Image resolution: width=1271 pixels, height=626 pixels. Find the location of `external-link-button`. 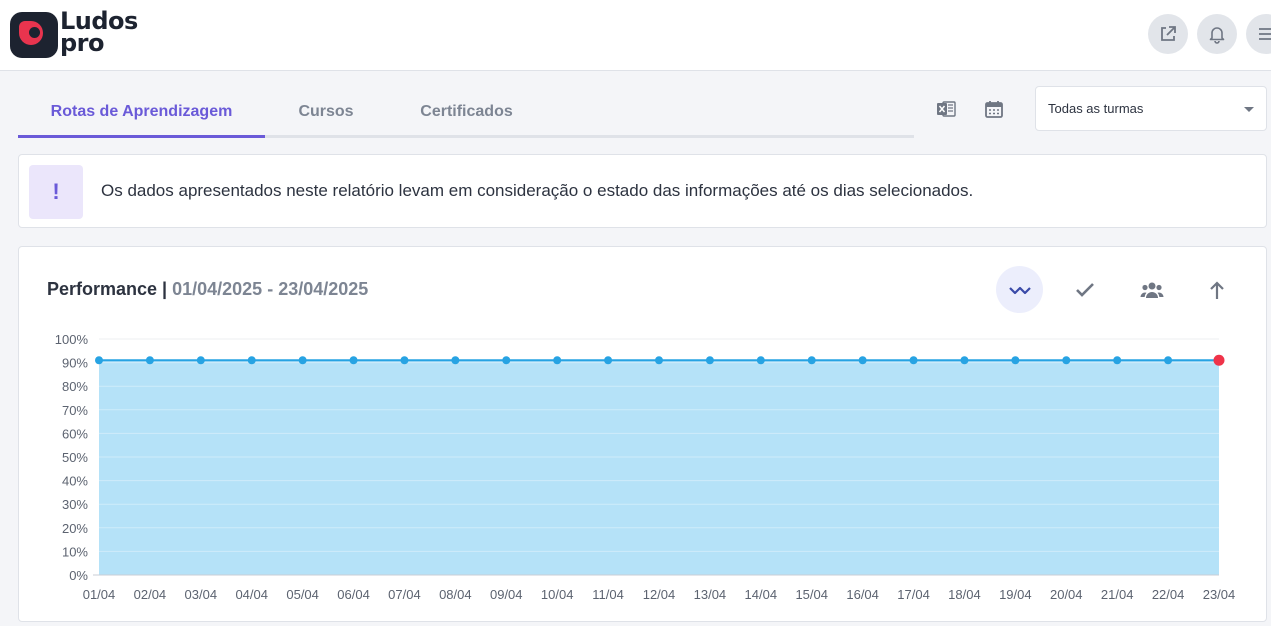

external-link-button is located at coordinates (1168, 34).